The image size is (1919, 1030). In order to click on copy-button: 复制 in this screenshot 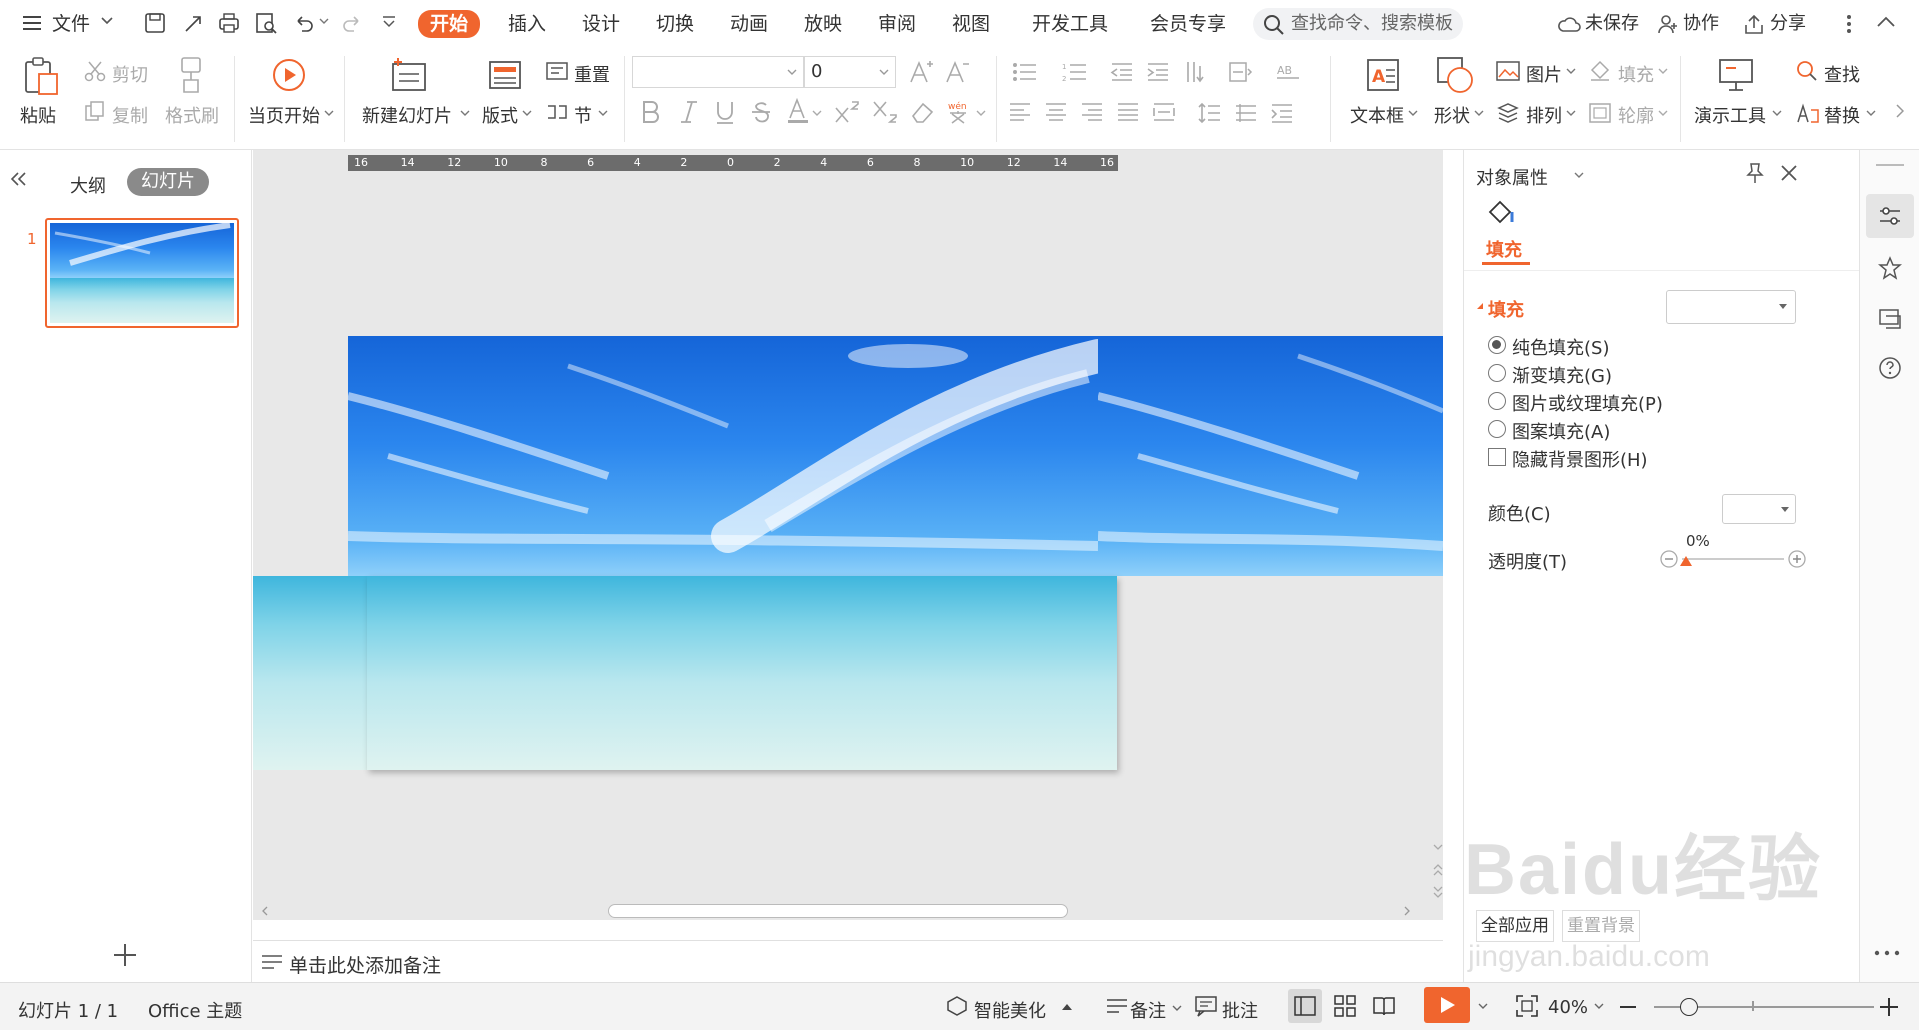, I will do `click(130, 115)`.